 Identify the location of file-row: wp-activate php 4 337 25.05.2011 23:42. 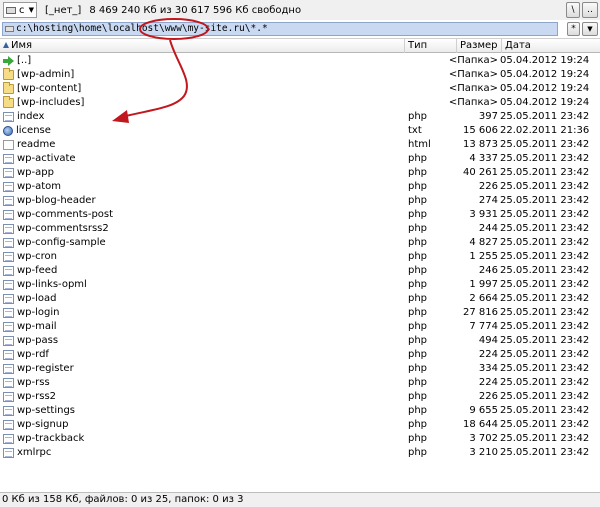
(300, 159).